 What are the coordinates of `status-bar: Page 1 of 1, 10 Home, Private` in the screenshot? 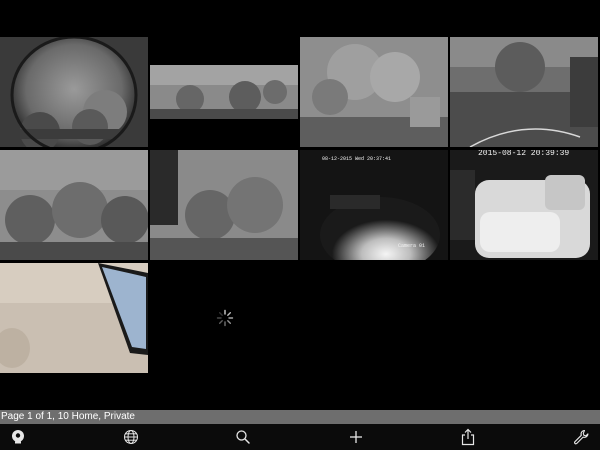 It's located at (300, 417).